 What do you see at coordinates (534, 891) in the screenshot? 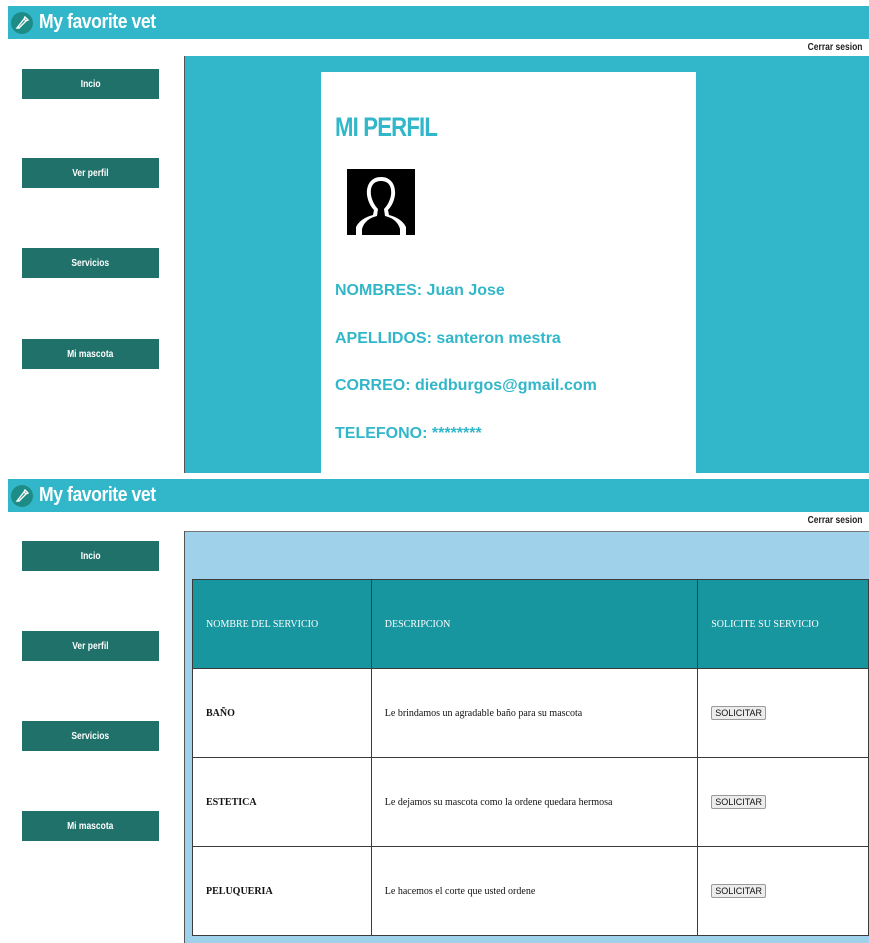
I see `service-description: Le hacemos el corte que usted ordene` at bounding box center [534, 891].